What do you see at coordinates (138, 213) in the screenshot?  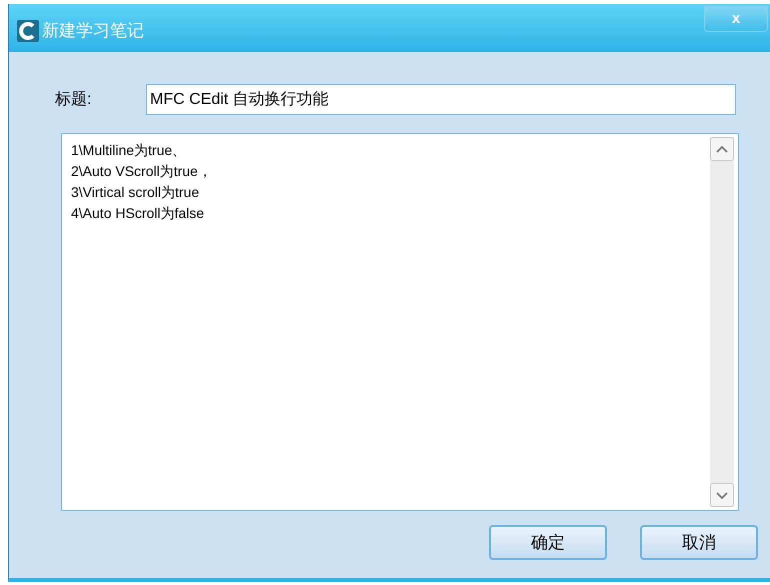 I see `text-line: 4\Auto HScroll为false` at bounding box center [138, 213].